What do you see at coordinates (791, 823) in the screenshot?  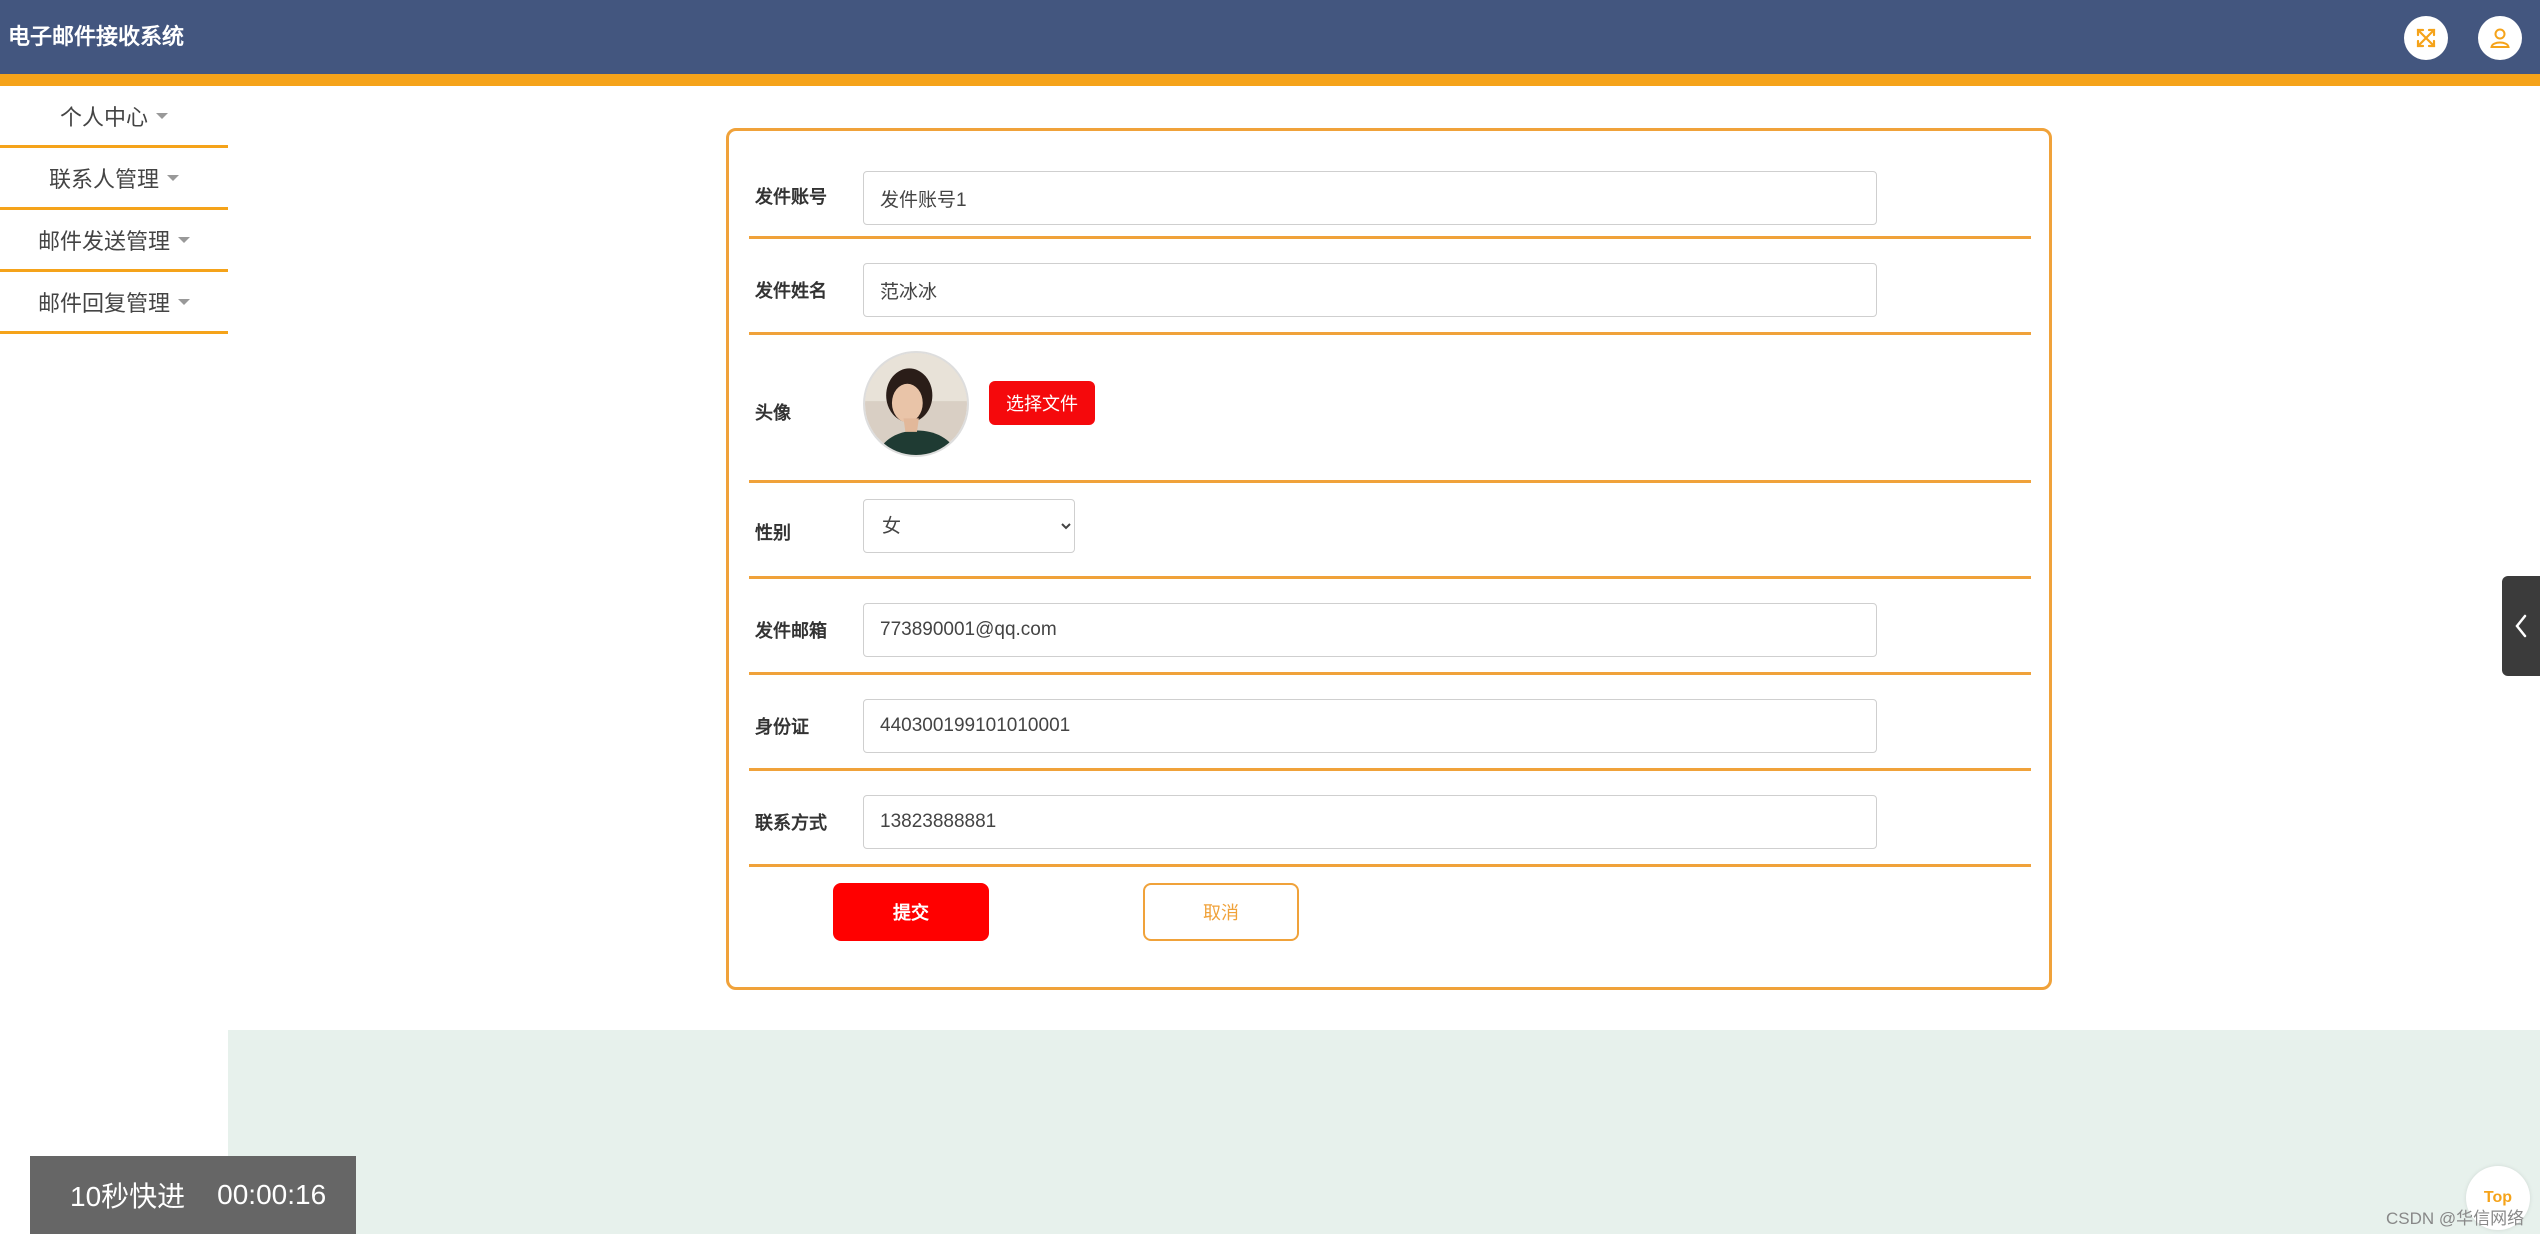 I see `phone-label: 联系方式` at bounding box center [791, 823].